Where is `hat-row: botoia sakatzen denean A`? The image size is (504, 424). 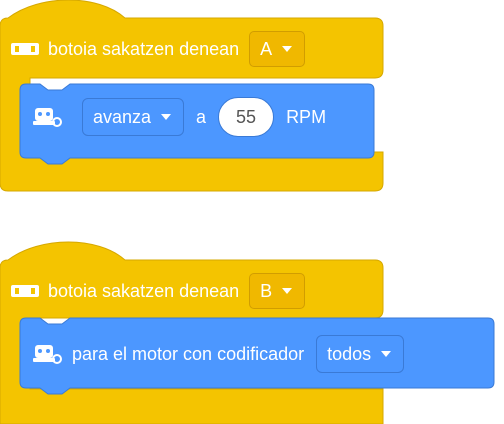
hat-row: botoia sakatzen denean A is located at coordinates (158, 49).